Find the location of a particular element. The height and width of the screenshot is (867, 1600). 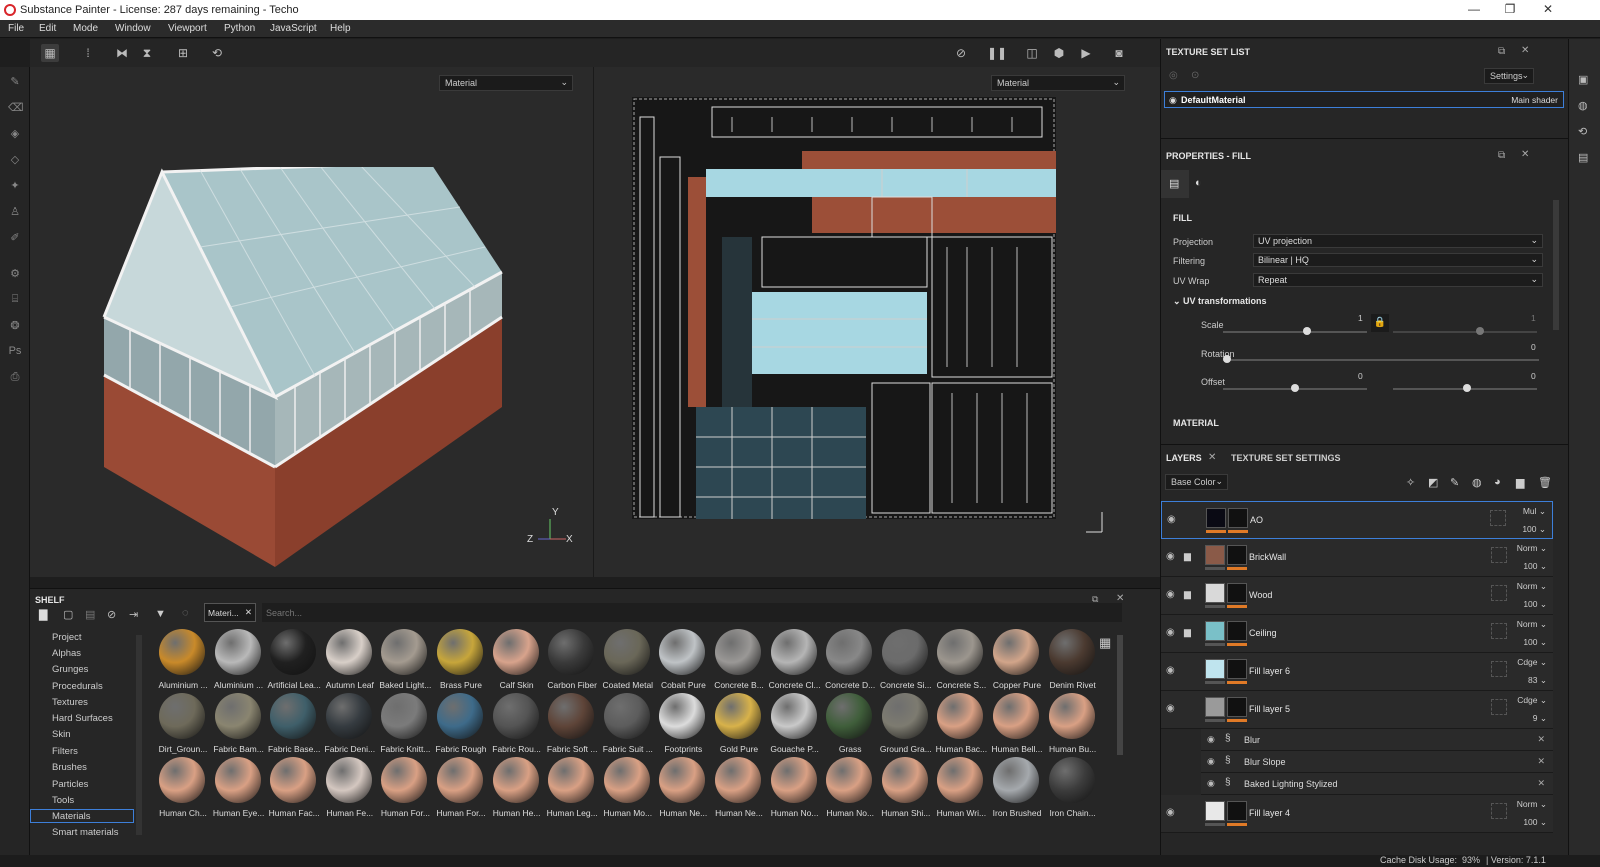

3d-view-icon: ⬢ is located at coordinates (1059, 53).